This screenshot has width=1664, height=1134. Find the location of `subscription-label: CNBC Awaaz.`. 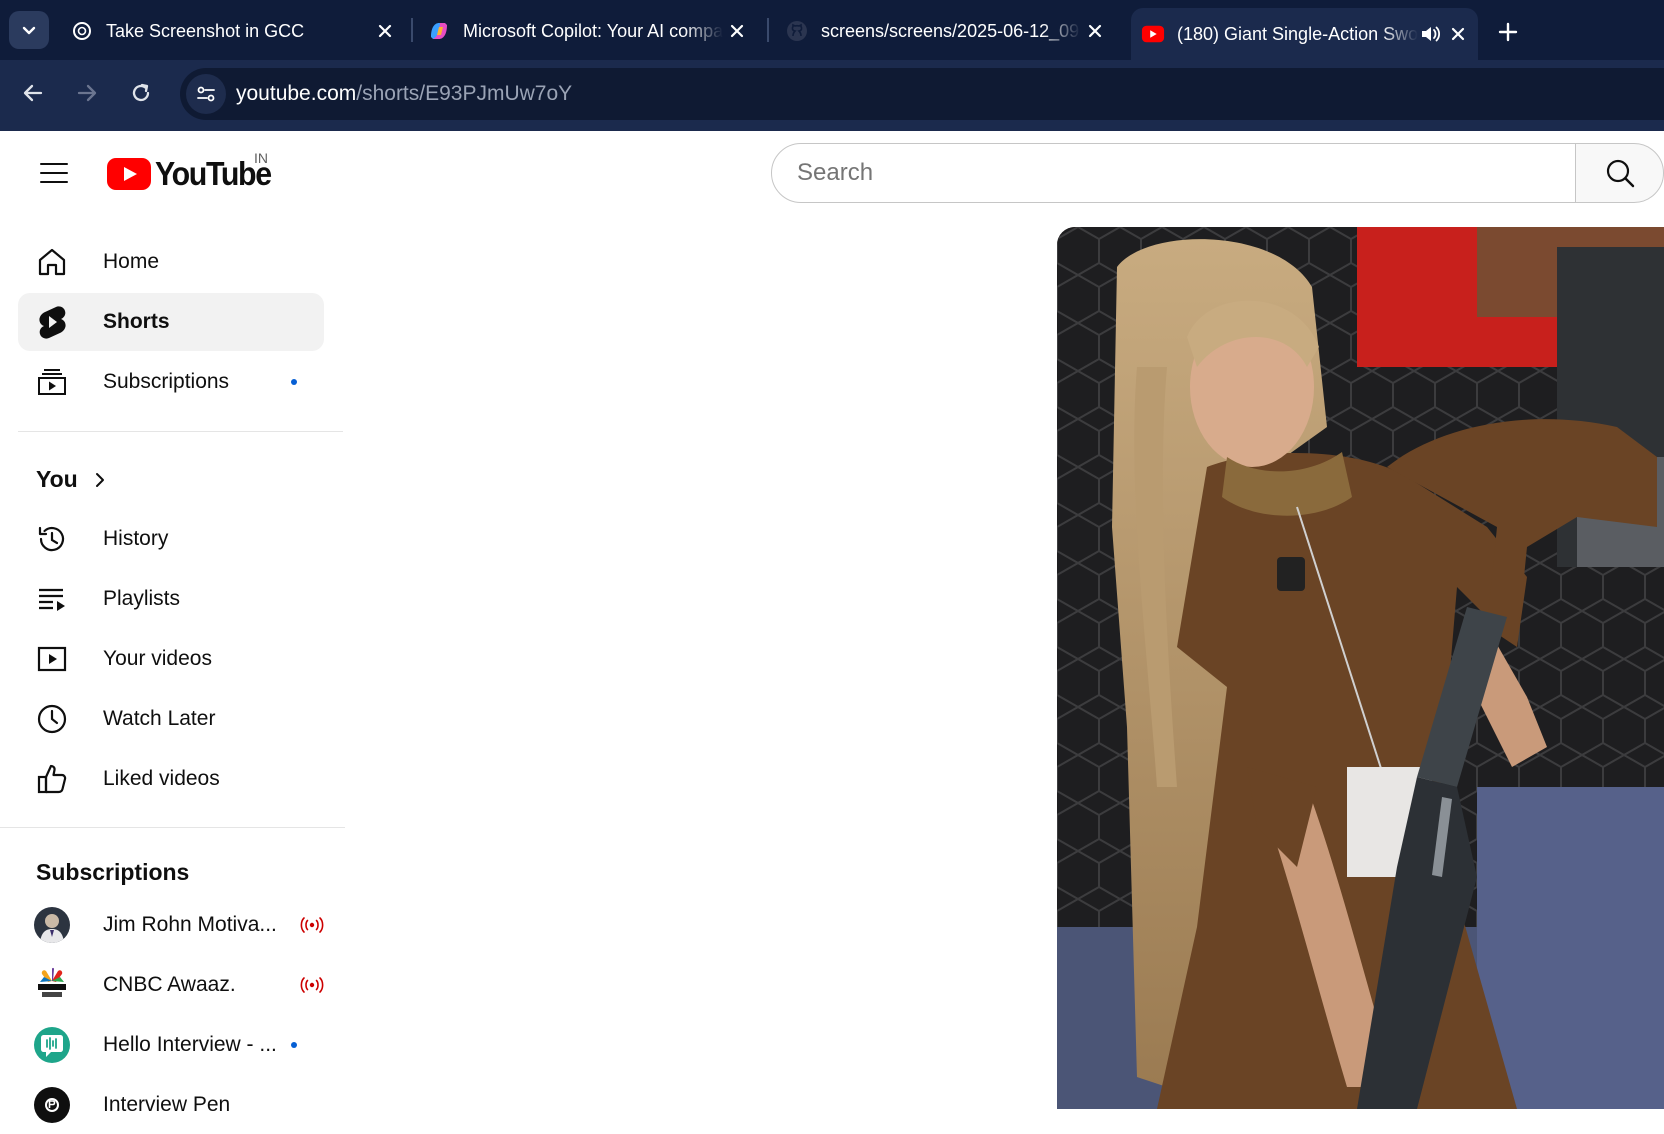

subscription-label: CNBC Awaaz. is located at coordinates (169, 984).